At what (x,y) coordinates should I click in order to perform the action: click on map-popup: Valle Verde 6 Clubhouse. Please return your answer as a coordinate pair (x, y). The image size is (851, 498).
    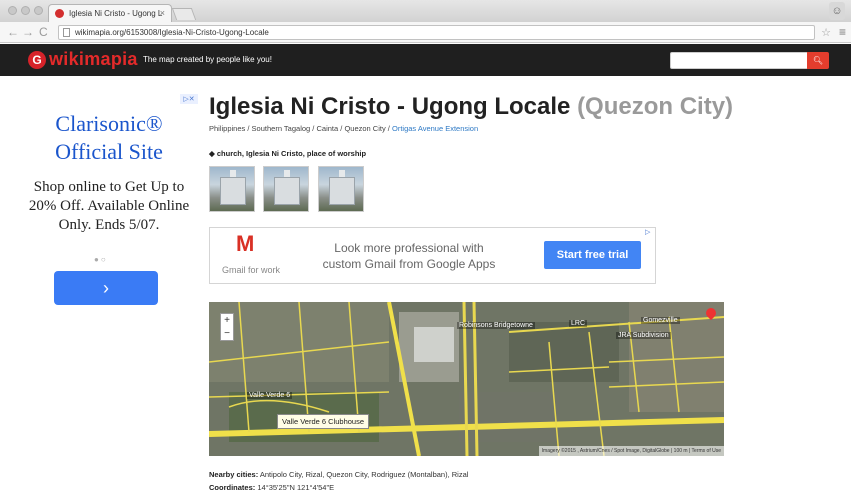
    Looking at the image, I should click on (323, 421).